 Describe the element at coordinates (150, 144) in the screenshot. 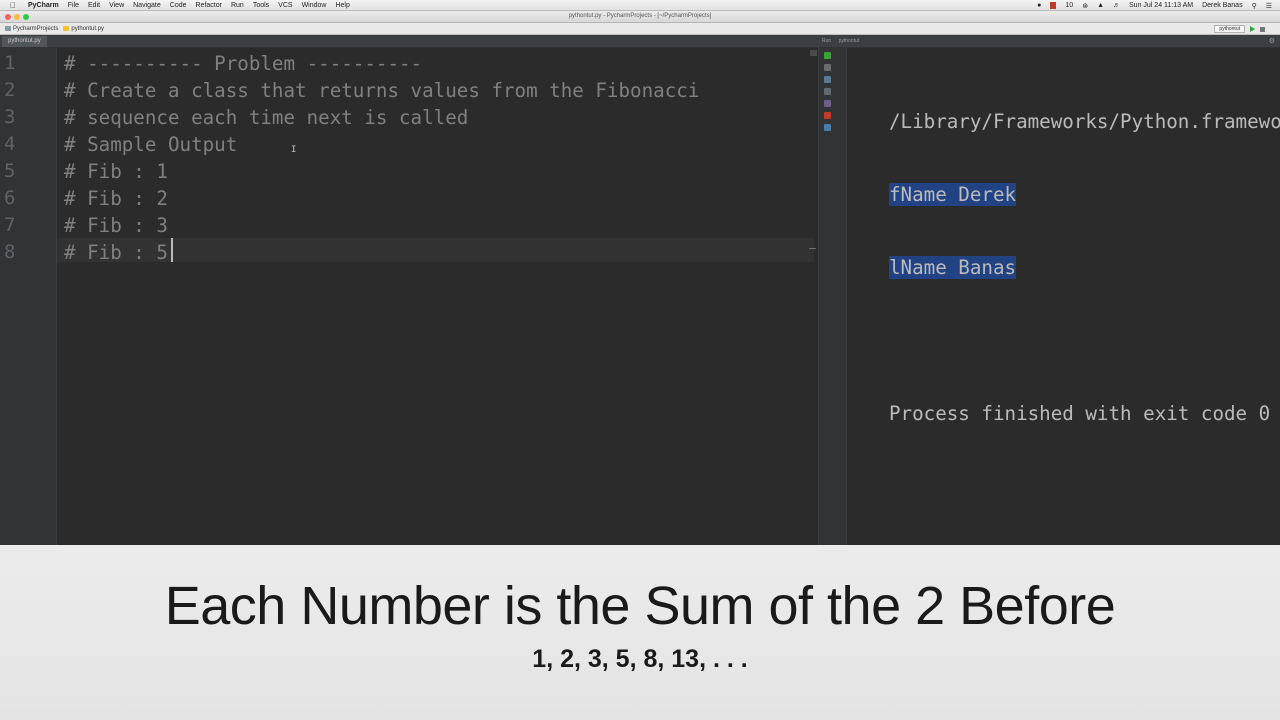

I see `code-line: # Sample Output` at that location.